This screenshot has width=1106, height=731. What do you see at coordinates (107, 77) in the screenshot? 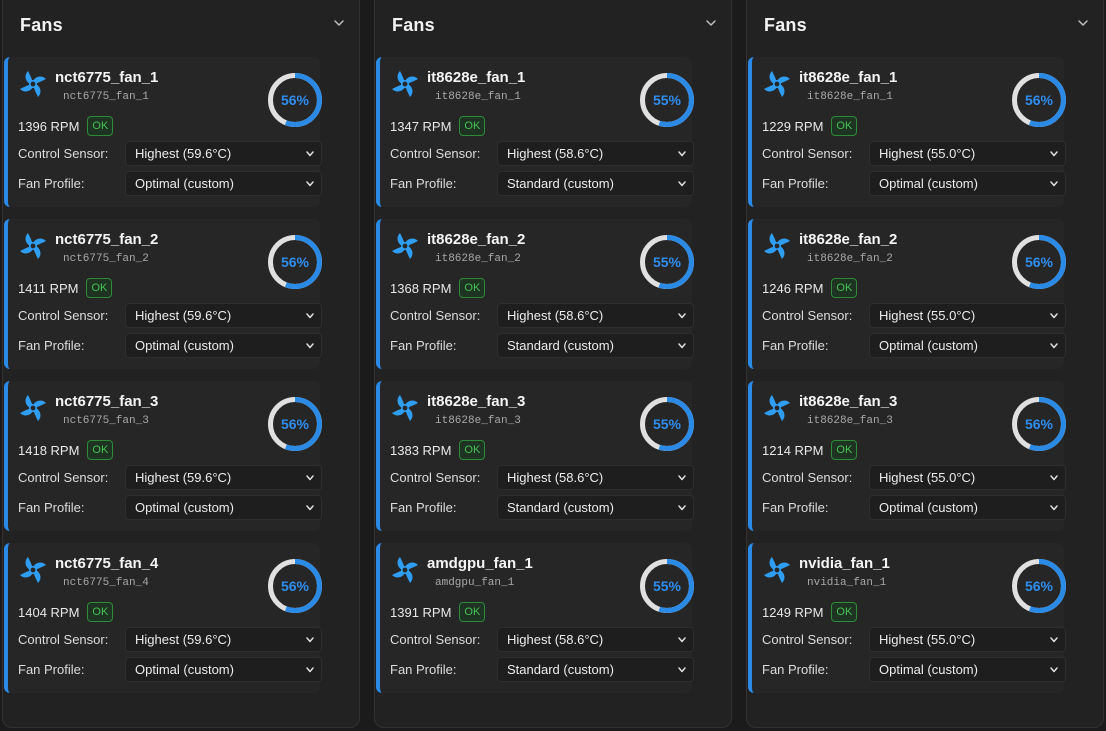
I see `fan-name: nct6775_fan_1` at bounding box center [107, 77].